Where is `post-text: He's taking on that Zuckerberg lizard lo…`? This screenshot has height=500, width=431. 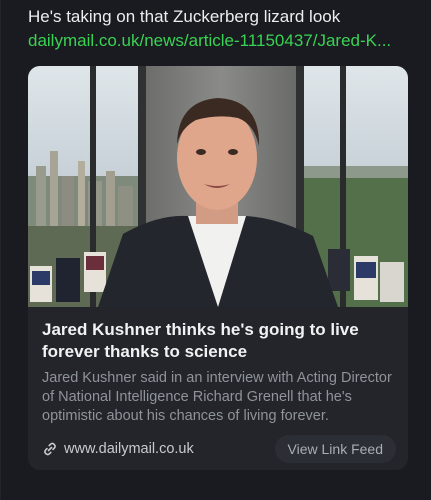
post-text: He's taking on that Zuckerberg lizard lo… is located at coordinates (184, 16).